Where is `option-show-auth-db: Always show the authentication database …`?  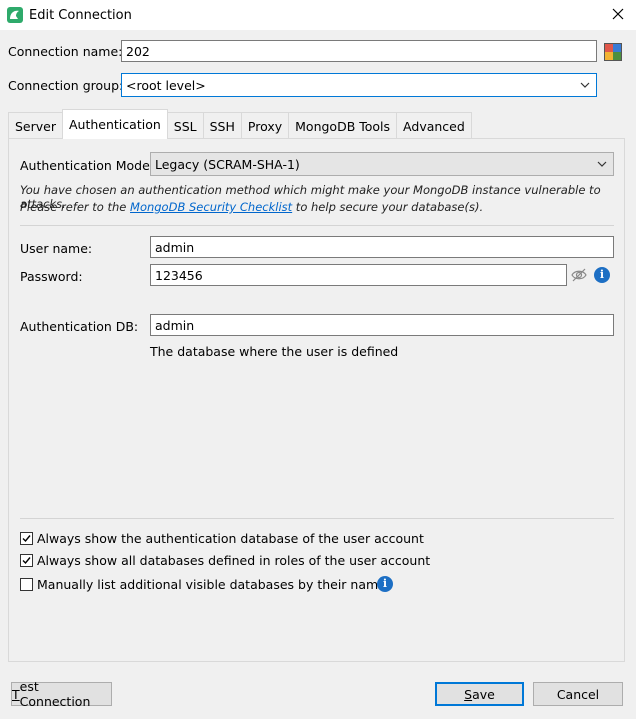
option-show-auth-db: Always show the authentication database … is located at coordinates (222, 538).